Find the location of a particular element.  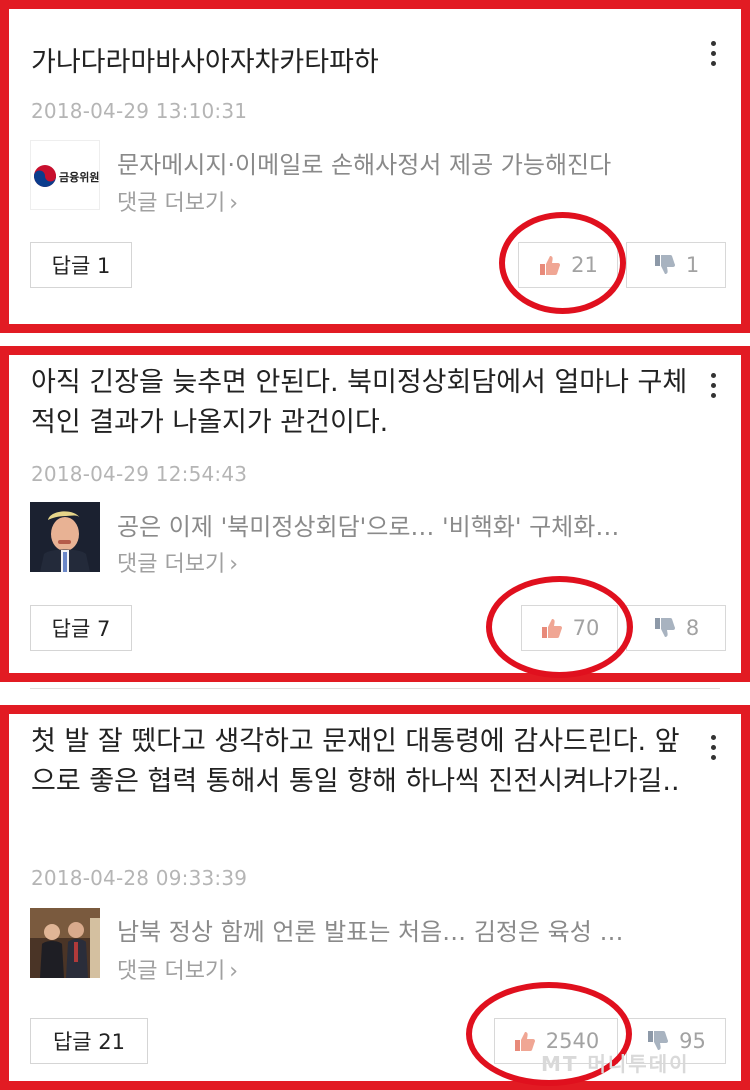

comment-timestamp: 2018-04-29 12:54:43 is located at coordinates (139, 474).